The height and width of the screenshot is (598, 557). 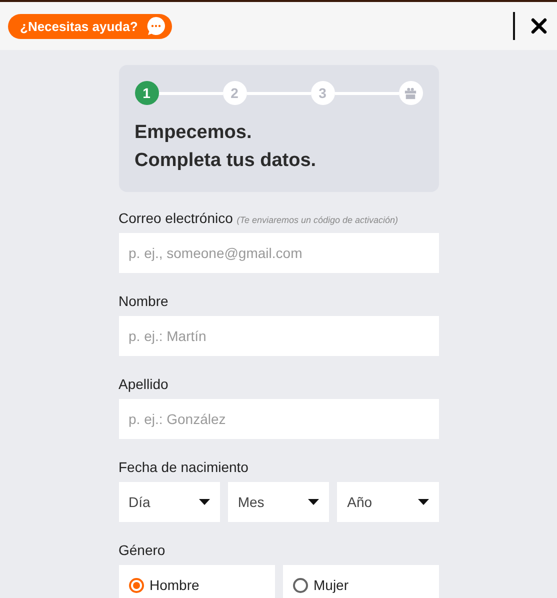 What do you see at coordinates (322, 93) in the screenshot?
I see `step-indicator: 3` at bounding box center [322, 93].